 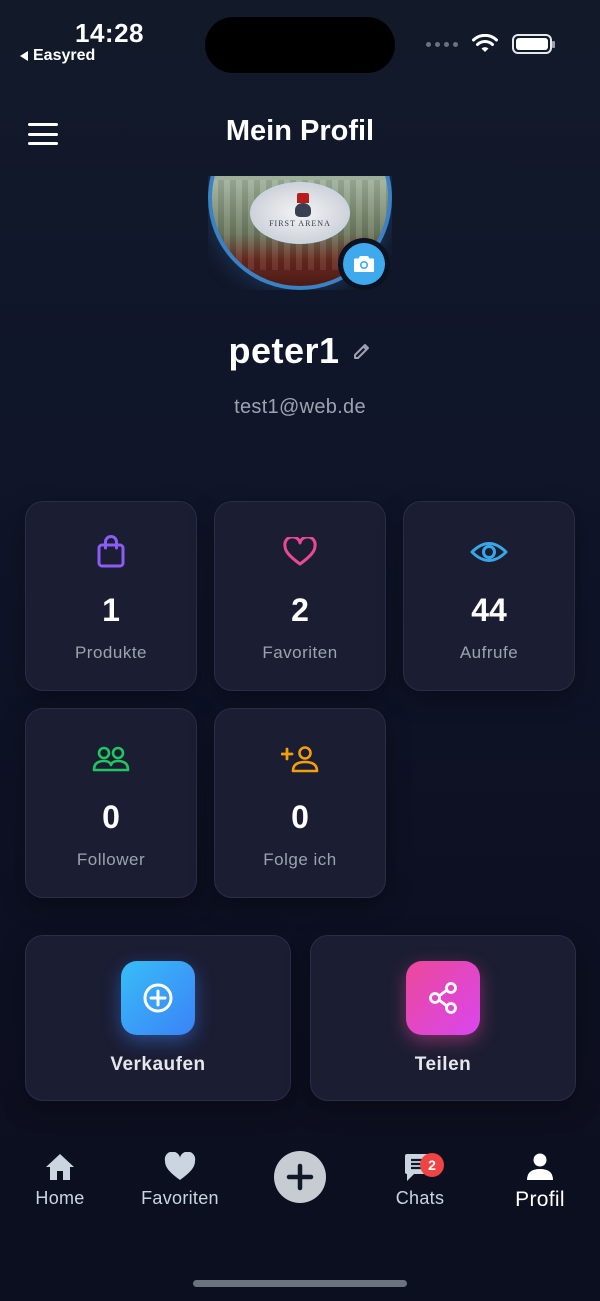 I want to click on username-row: peter1, so click(x=300, y=351).